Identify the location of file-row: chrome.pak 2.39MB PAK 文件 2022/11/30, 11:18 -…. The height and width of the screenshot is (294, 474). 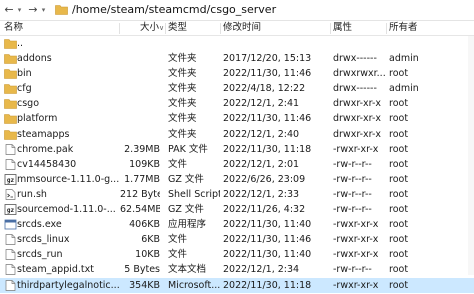
(237, 149).